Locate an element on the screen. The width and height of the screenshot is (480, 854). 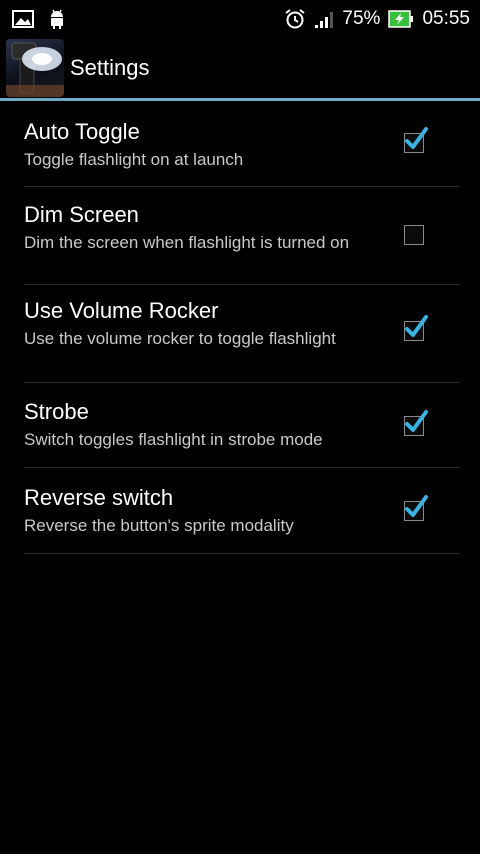
reverse-switch-checkbox is located at coordinates (416, 508).